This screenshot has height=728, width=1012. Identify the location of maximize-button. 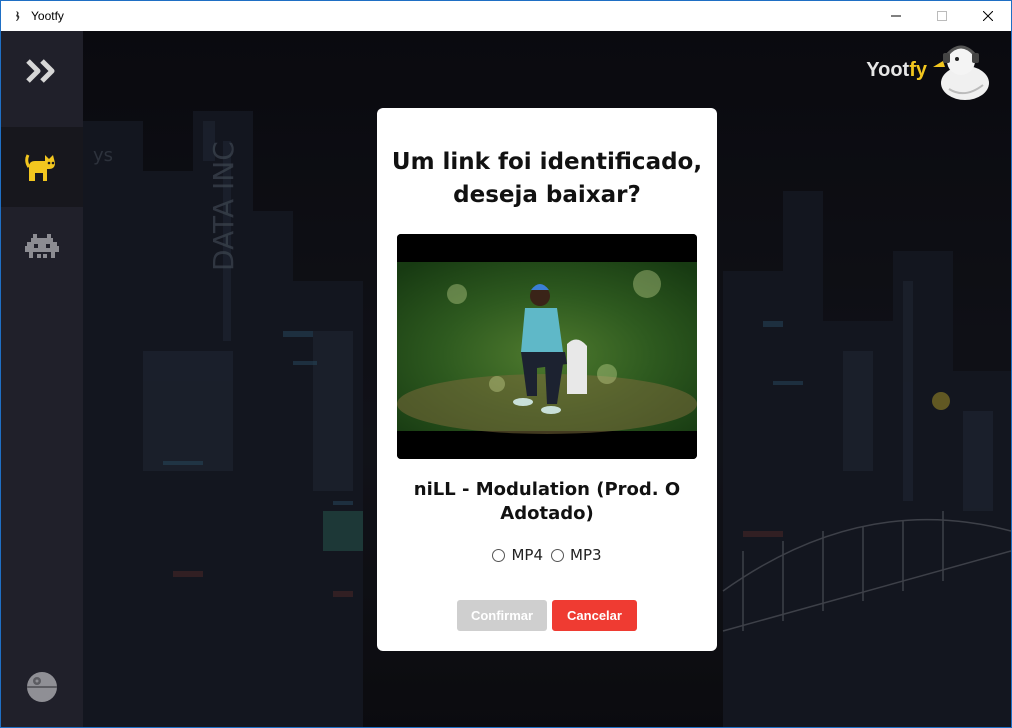
(942, 16).